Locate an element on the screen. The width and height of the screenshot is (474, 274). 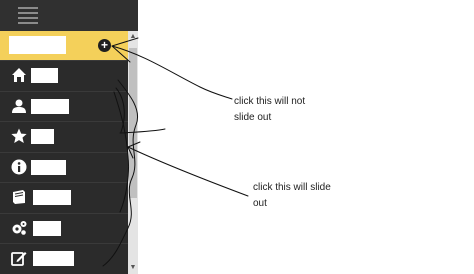
annotation-no-slide: click this will not slide out is located at coordinates (270, 109).